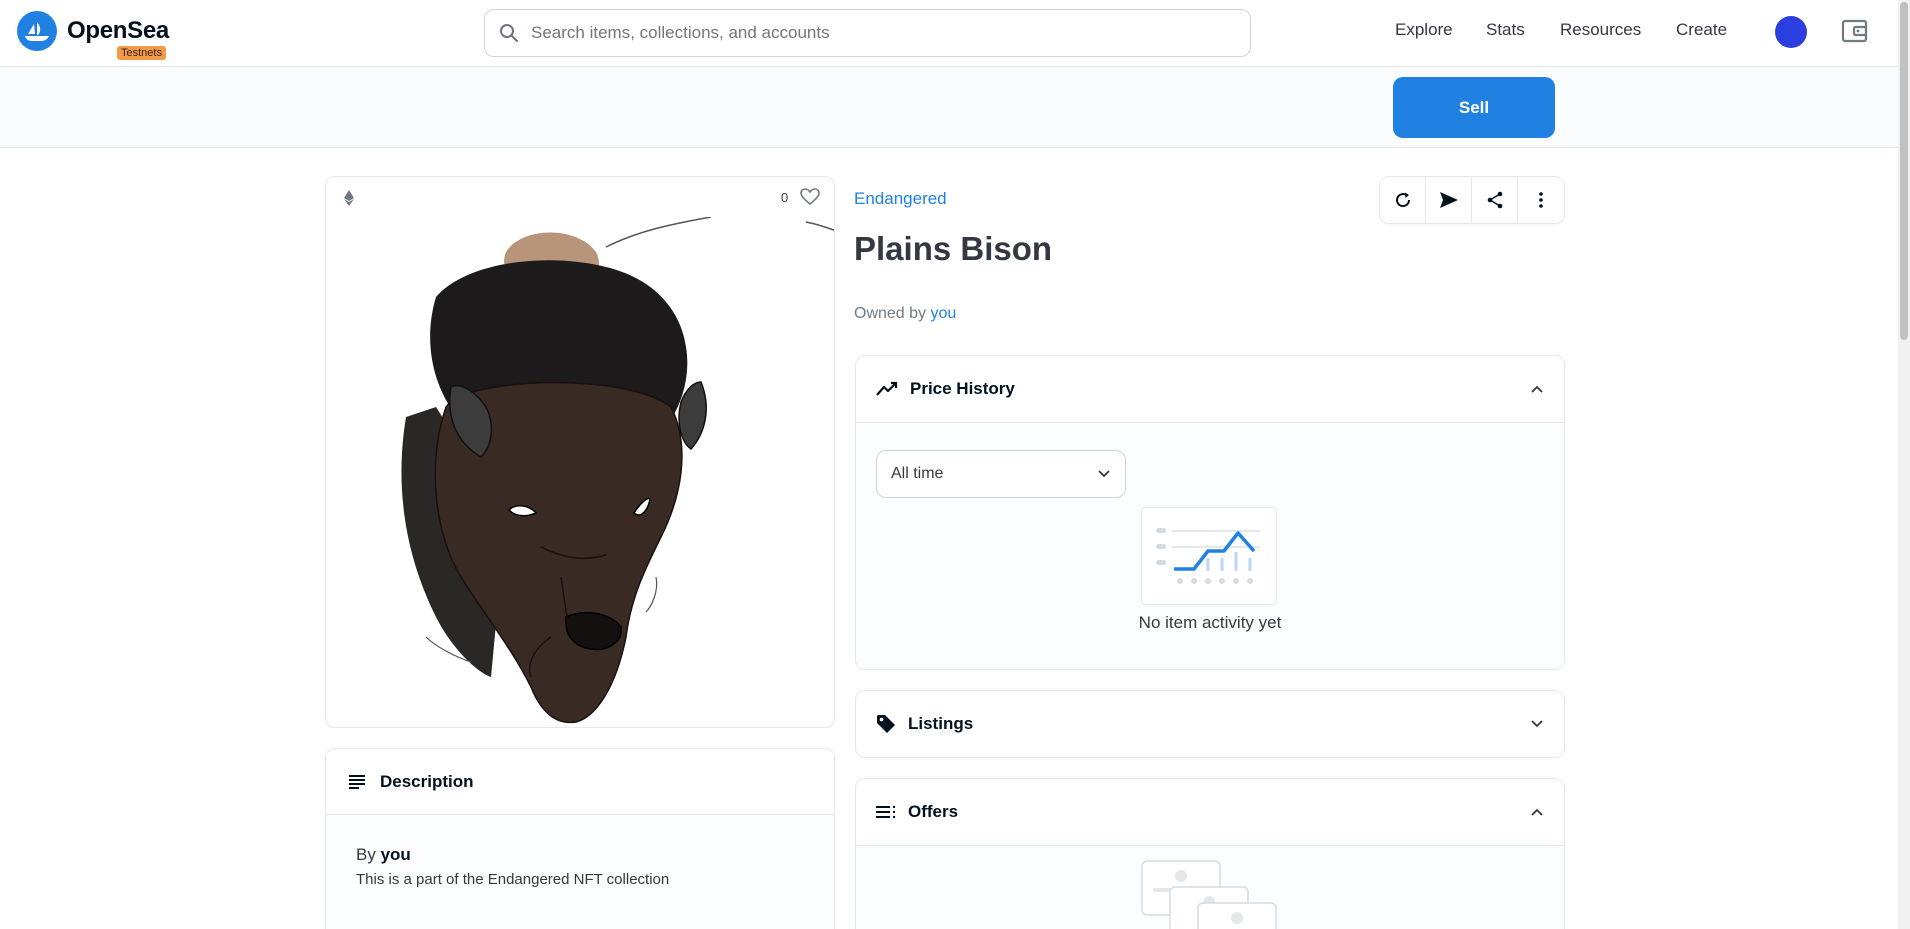 The width and height of the screenshot is (1910, 929). What do you see at coordinates (1209, 556) in the screenshot?
I see `empty-chart-illustration` at bounding box center [1209, 556].